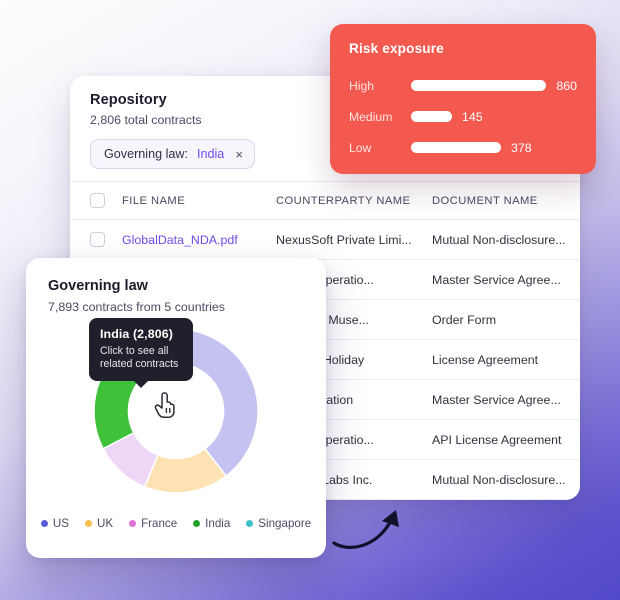 The height and width of the screenshot is (600, 620). What do you see at coordinates (497, 439) in the screenshot?
I see `document-text: API License Agreement` at bounding box center [497, 439].